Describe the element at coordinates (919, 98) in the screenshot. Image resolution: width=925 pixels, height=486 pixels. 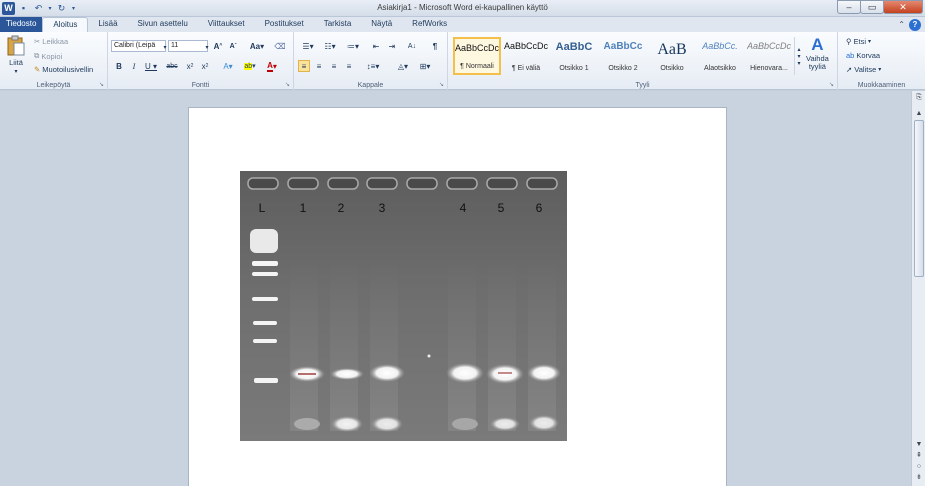
I see `view-ruler-icon: ⎘` at that location.